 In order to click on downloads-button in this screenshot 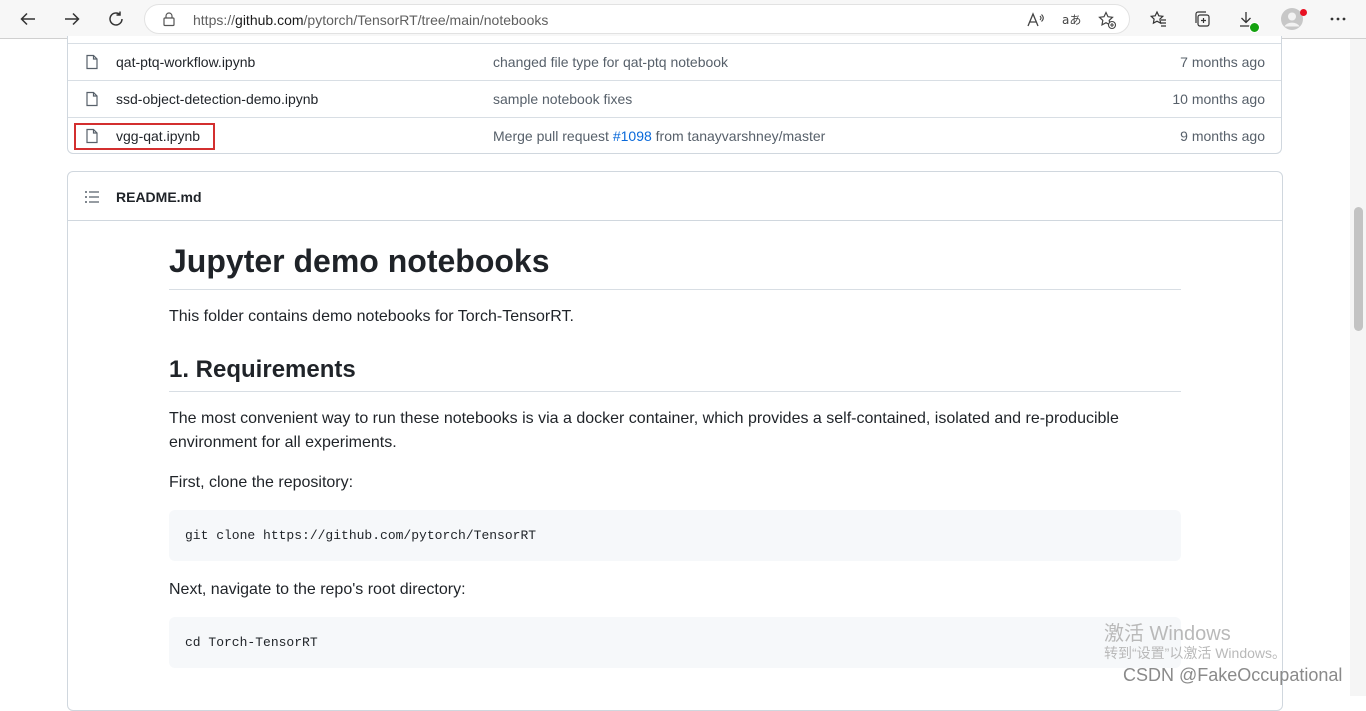, I will do `click(1246, 19)`.